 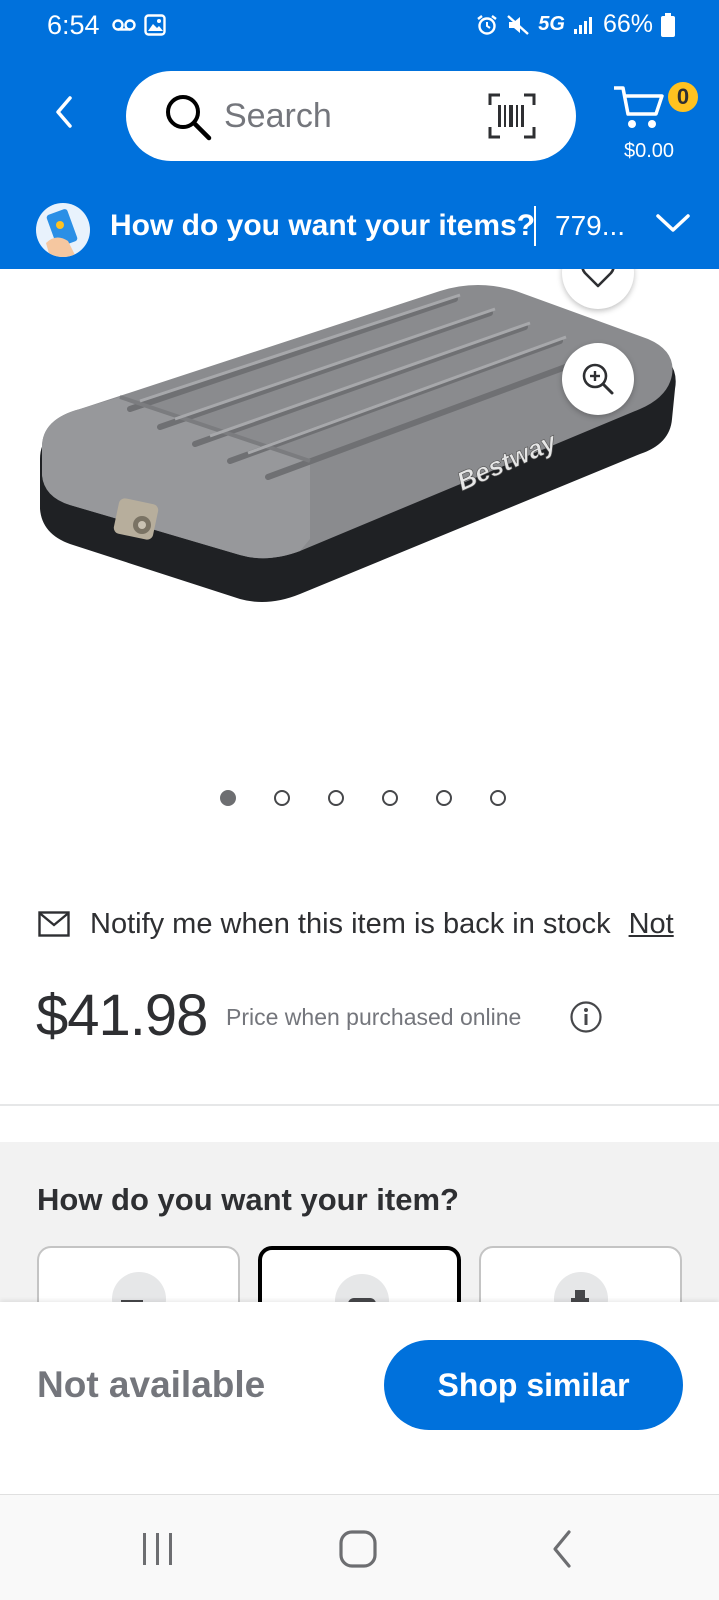 I want to click on network-type: 5G, so click(x=551, y=24).